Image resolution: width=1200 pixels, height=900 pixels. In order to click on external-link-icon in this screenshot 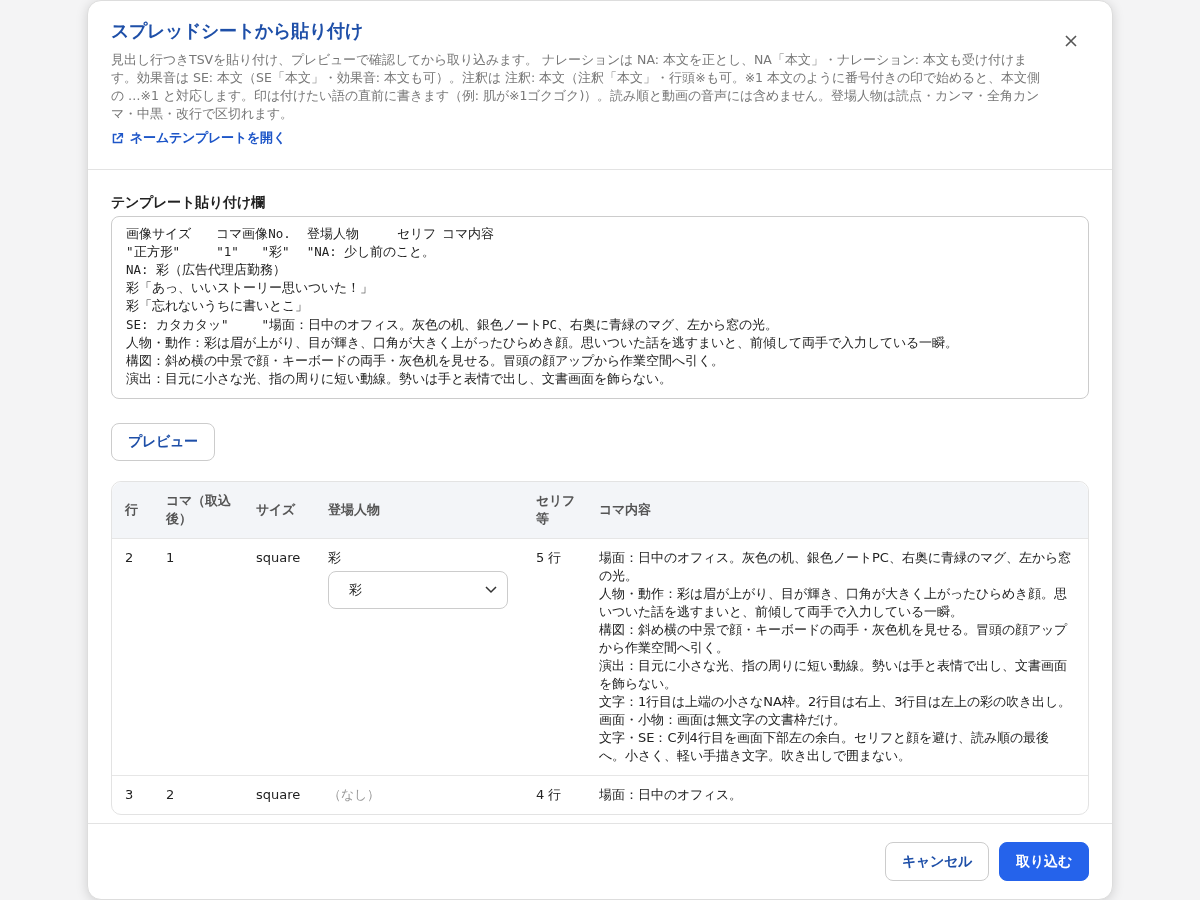, I will do `click(117, 138)`.